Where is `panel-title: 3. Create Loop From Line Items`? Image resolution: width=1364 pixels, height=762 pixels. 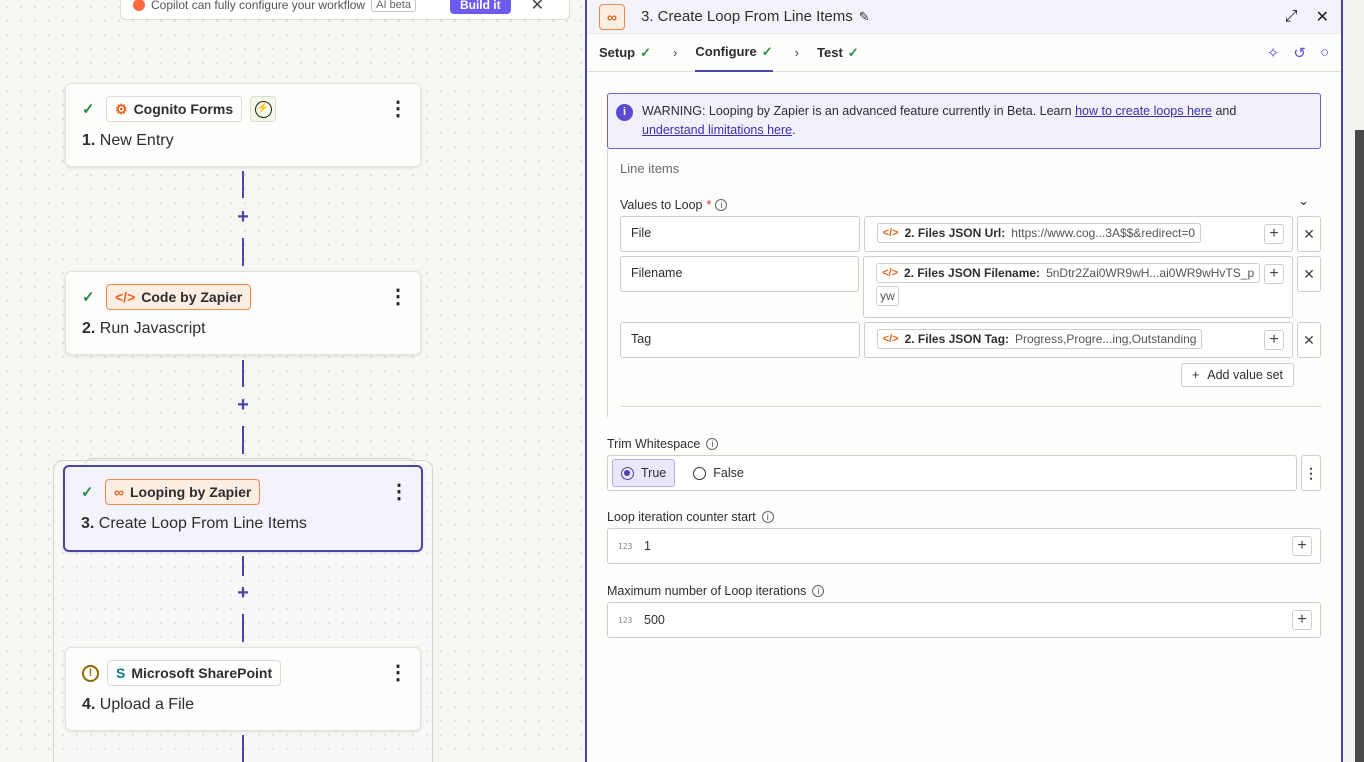 panel-title: 3. Create Loop From Line Items is located at coordinates (747, 16).